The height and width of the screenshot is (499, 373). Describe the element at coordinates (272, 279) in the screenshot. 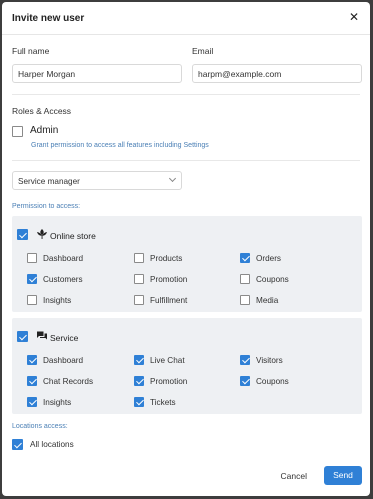

I see `online-store-coupons-label: Coupons` at that location.